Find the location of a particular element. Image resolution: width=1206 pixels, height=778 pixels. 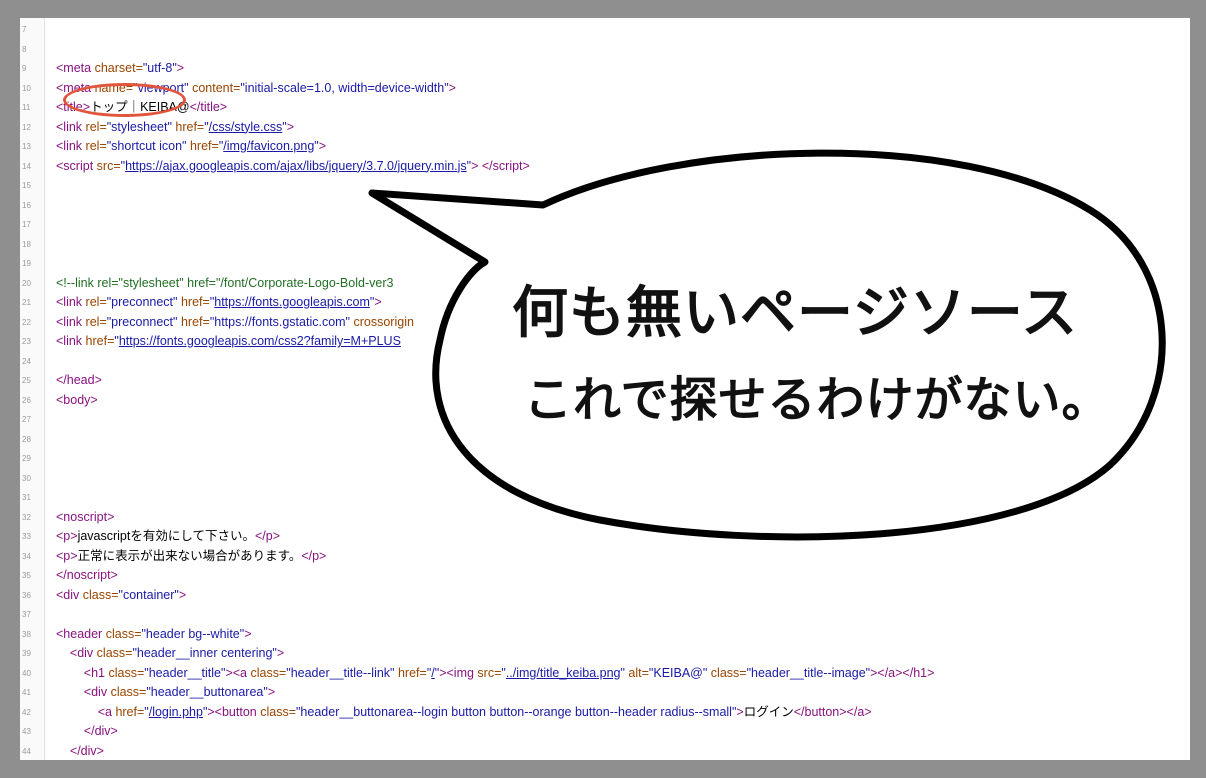

bubble-text-line1: 何も無いページソース is located at coordinates (795, 313).